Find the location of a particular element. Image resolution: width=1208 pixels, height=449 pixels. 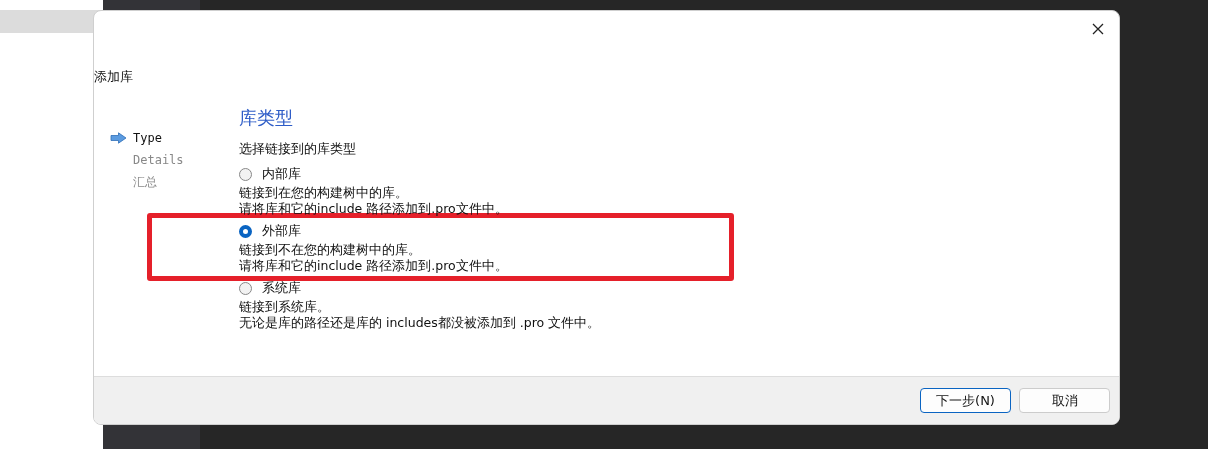

option-description: 链接到系统库。 is located at coordinates (285, 307).